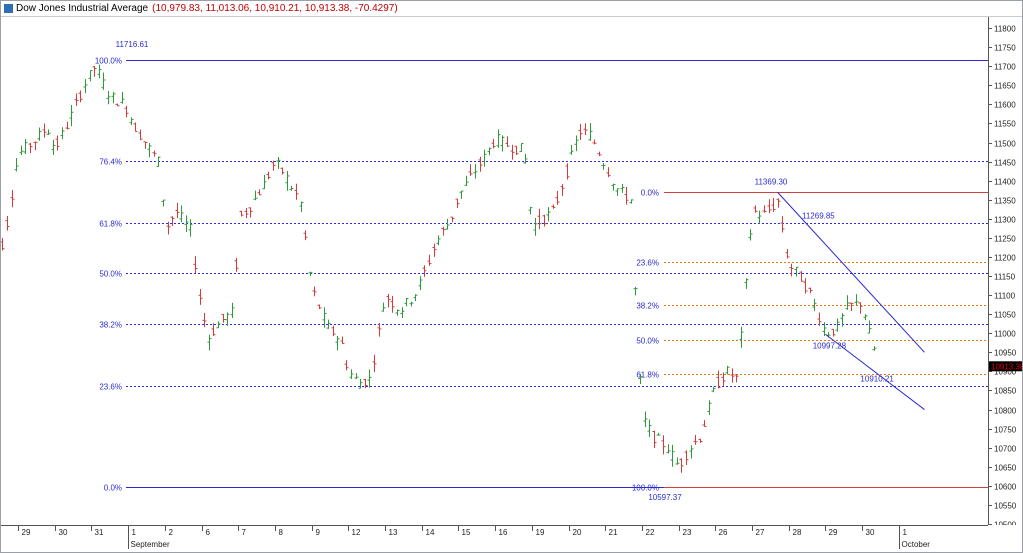  Describe the element at coordinates (760, 532) in the screenshot. I see `x-axis-tick-label: 27` at that location.